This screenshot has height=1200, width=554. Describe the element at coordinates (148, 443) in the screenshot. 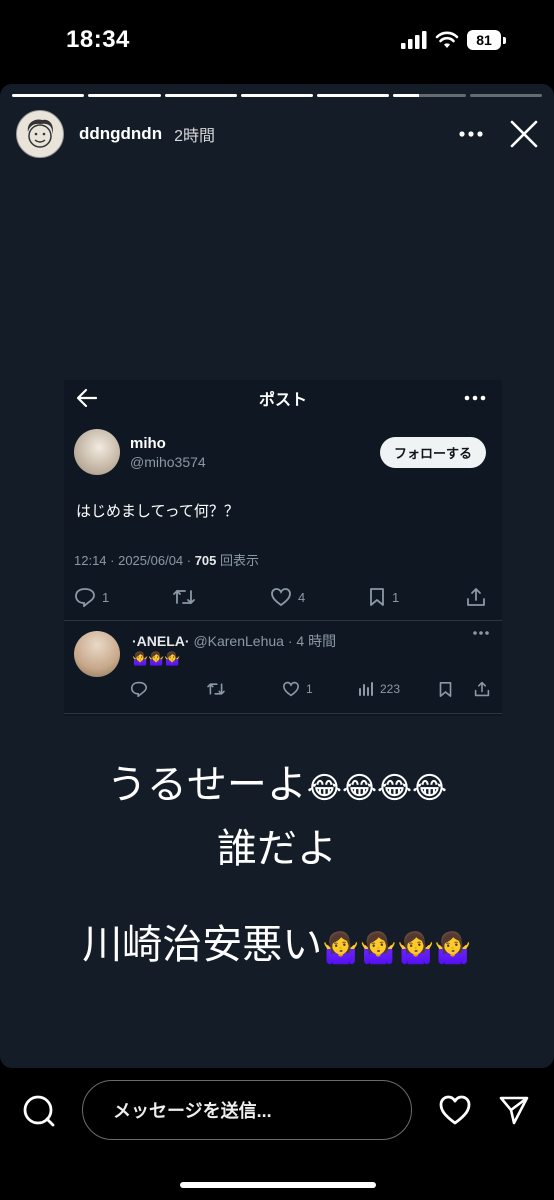

I see `author-name: miho` at that location.